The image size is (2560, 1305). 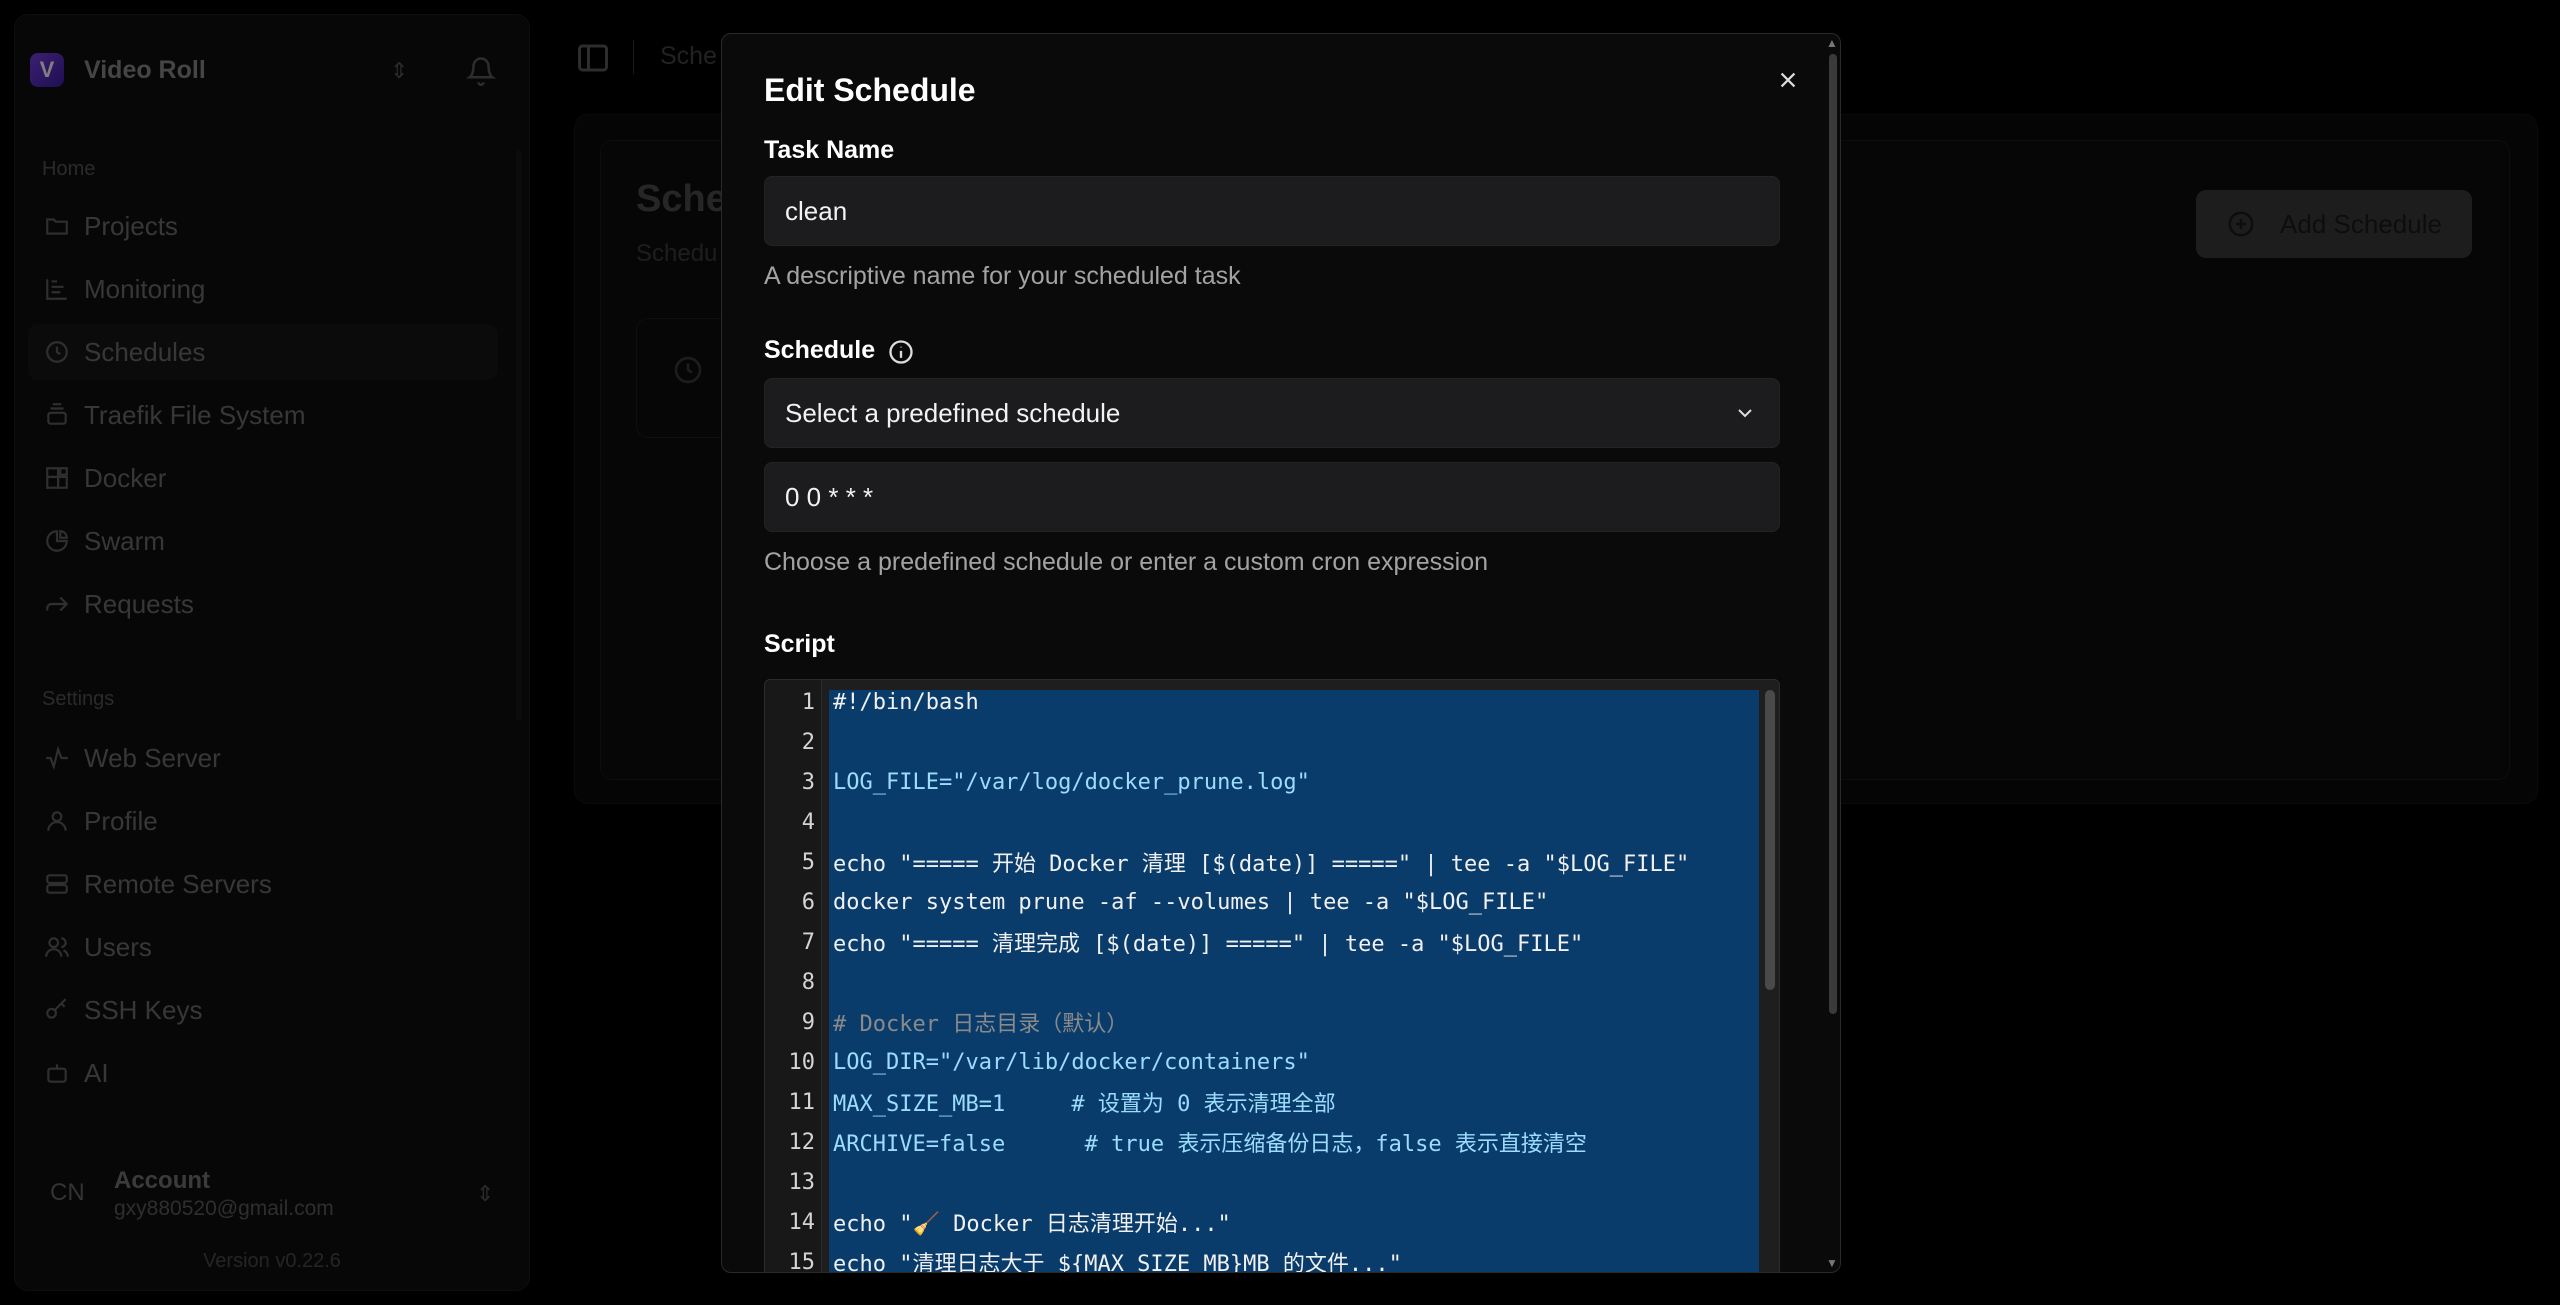 What do you see at coordinates (802, 1182) in the screenshot?
I see `code-line: 13` at bounding box center [802, 1182].